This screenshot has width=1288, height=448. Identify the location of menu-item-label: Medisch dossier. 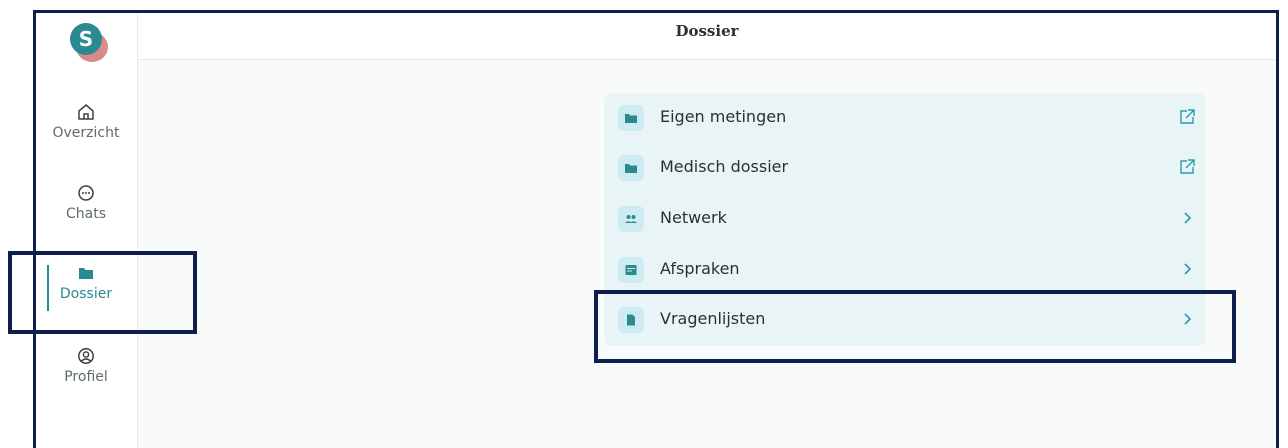
(724, 166).